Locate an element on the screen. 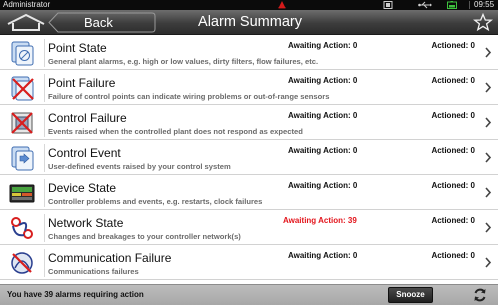 The image size is (498, 305). alarm-name: Network State is located at coordinates (86, 223).